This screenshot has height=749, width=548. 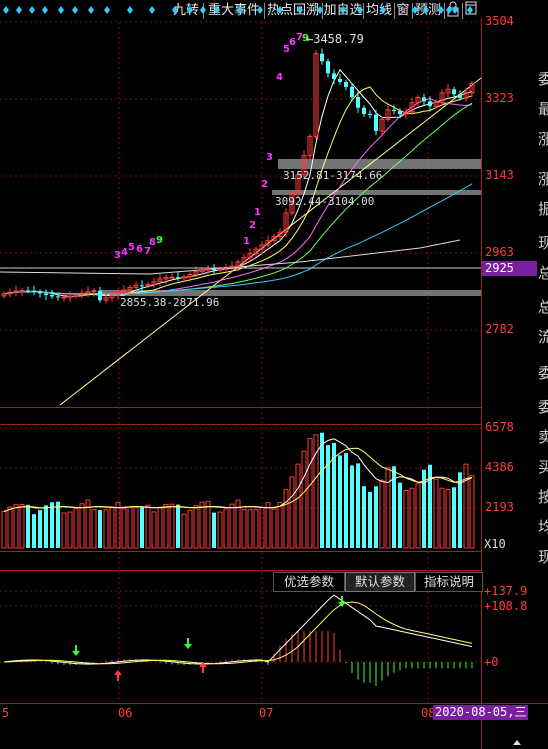 What do you see at coordinates (266, 713) in the screenshot?
I see `time-axis-label-jul: 07` at bounding box center [266, 713].